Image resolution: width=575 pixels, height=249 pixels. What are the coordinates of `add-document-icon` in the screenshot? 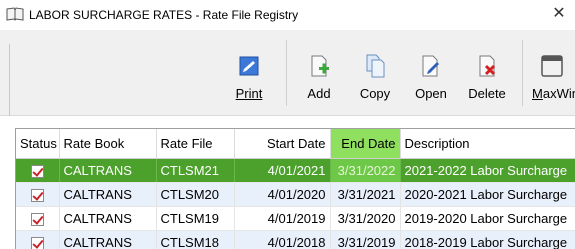 It's located at (320, 66).